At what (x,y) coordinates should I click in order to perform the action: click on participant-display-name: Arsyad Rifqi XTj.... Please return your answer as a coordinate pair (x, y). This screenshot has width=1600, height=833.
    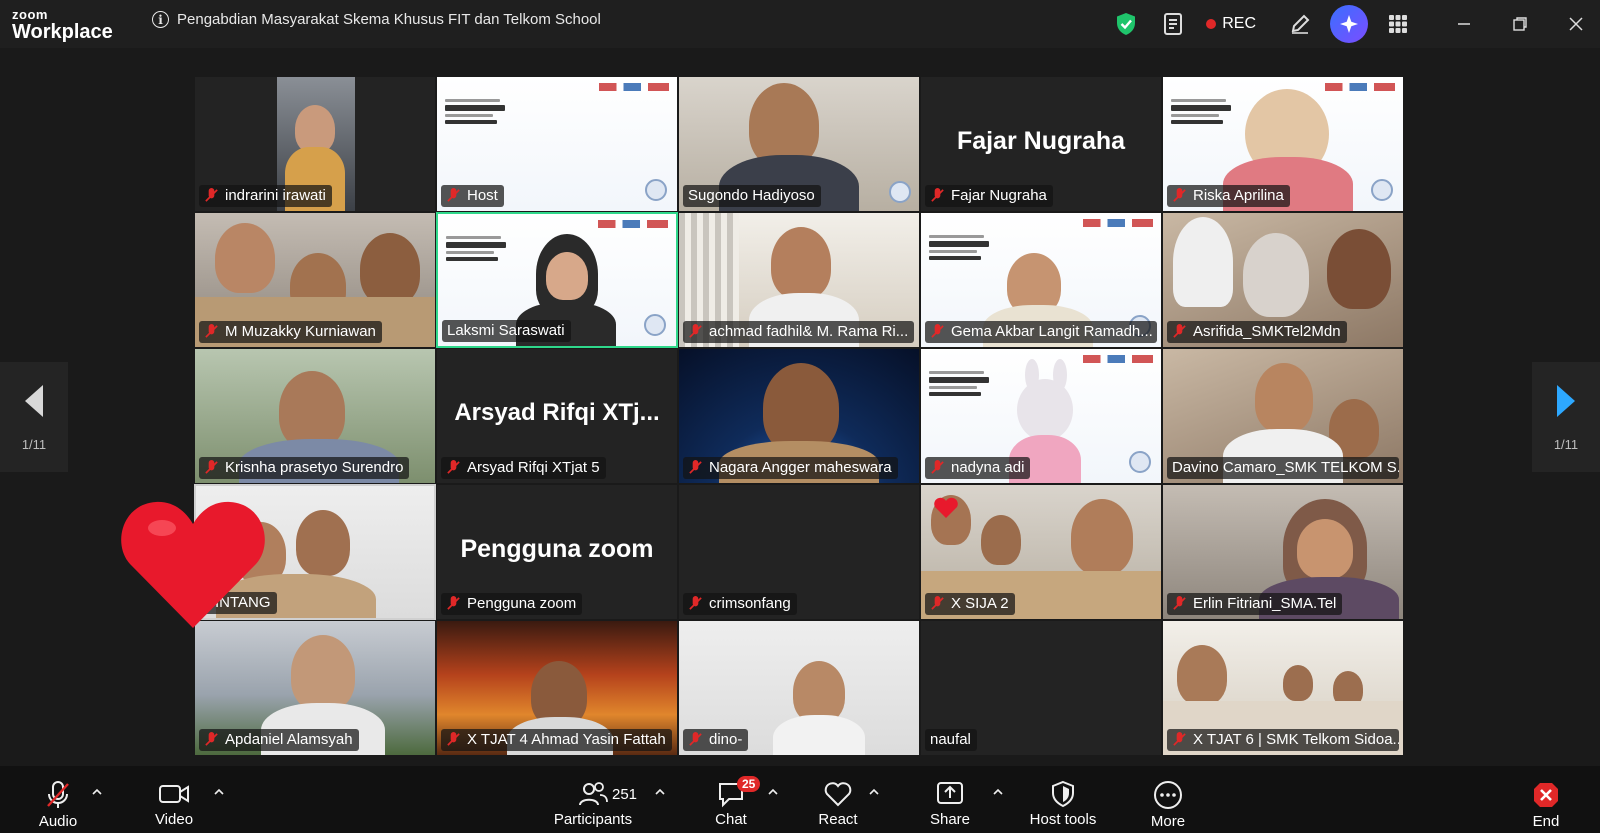
    Looking at the image, I should click on (557, 412).